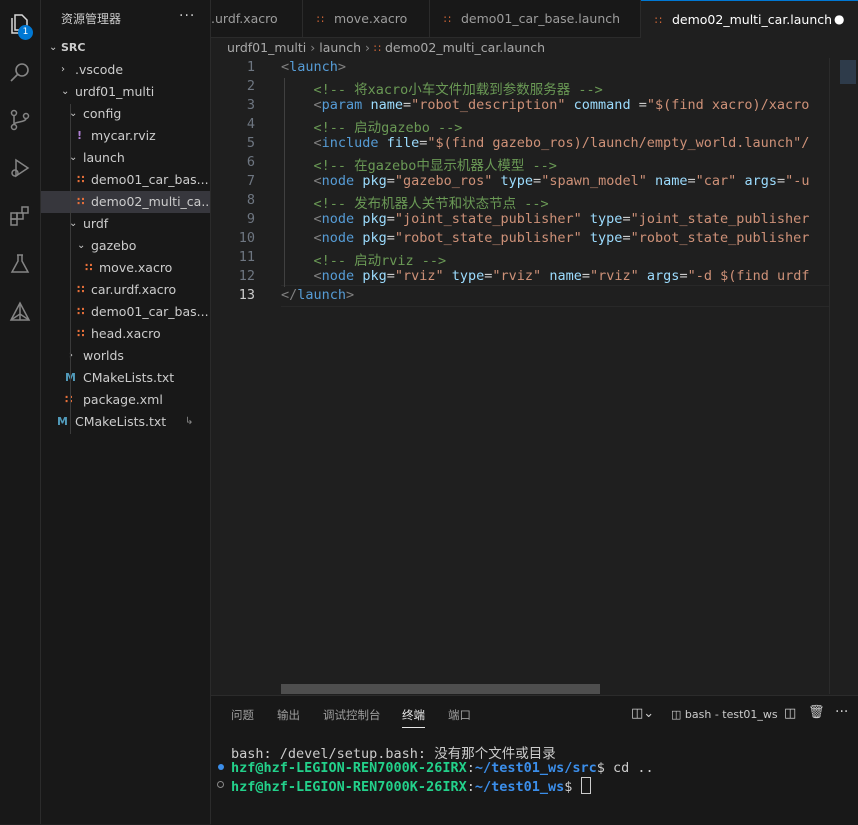 This screenshot has width=858, height=825. Describe the element at coordinates (519, 787) in the screenshot. I see `prompt-path: ~/test01_ws` at that location.